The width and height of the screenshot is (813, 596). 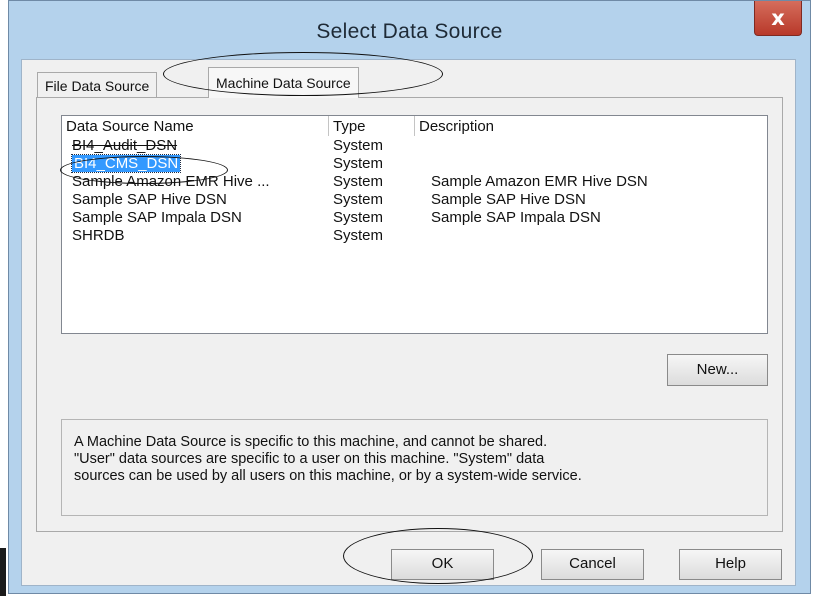 I want to click on list-header: Data Source Name Type Description, so click(x=414, y=127).